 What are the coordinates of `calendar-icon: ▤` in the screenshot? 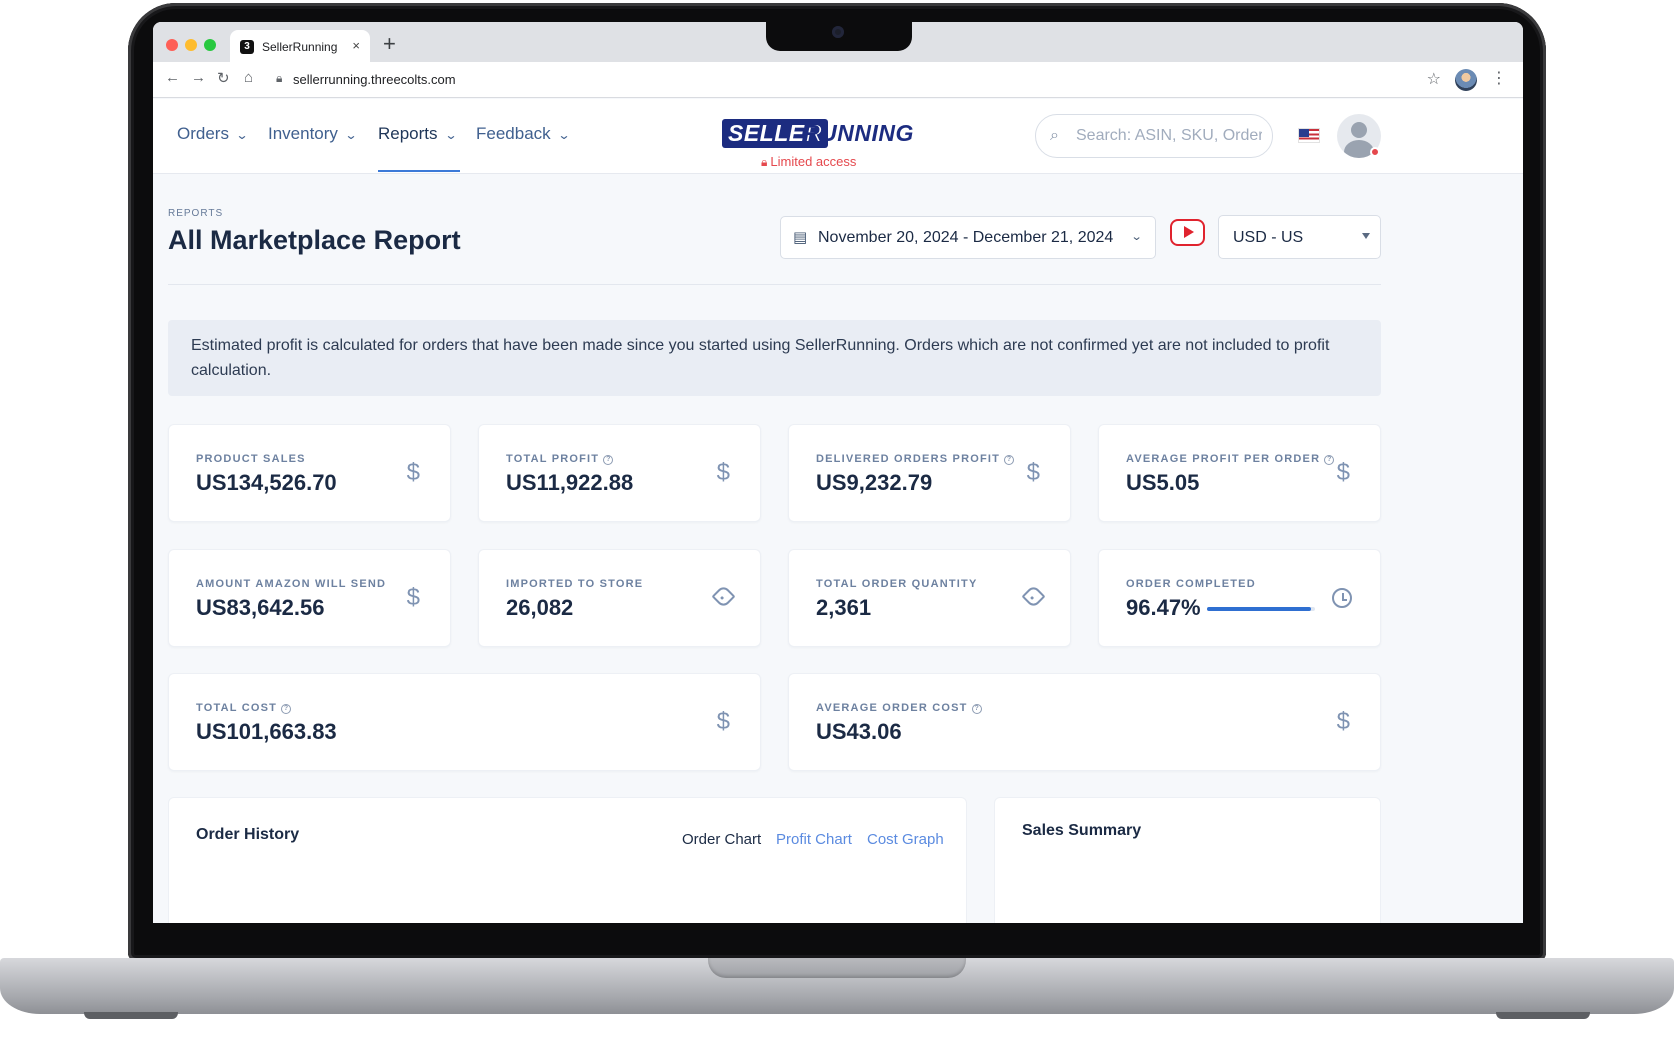 It's located at (800, 237).